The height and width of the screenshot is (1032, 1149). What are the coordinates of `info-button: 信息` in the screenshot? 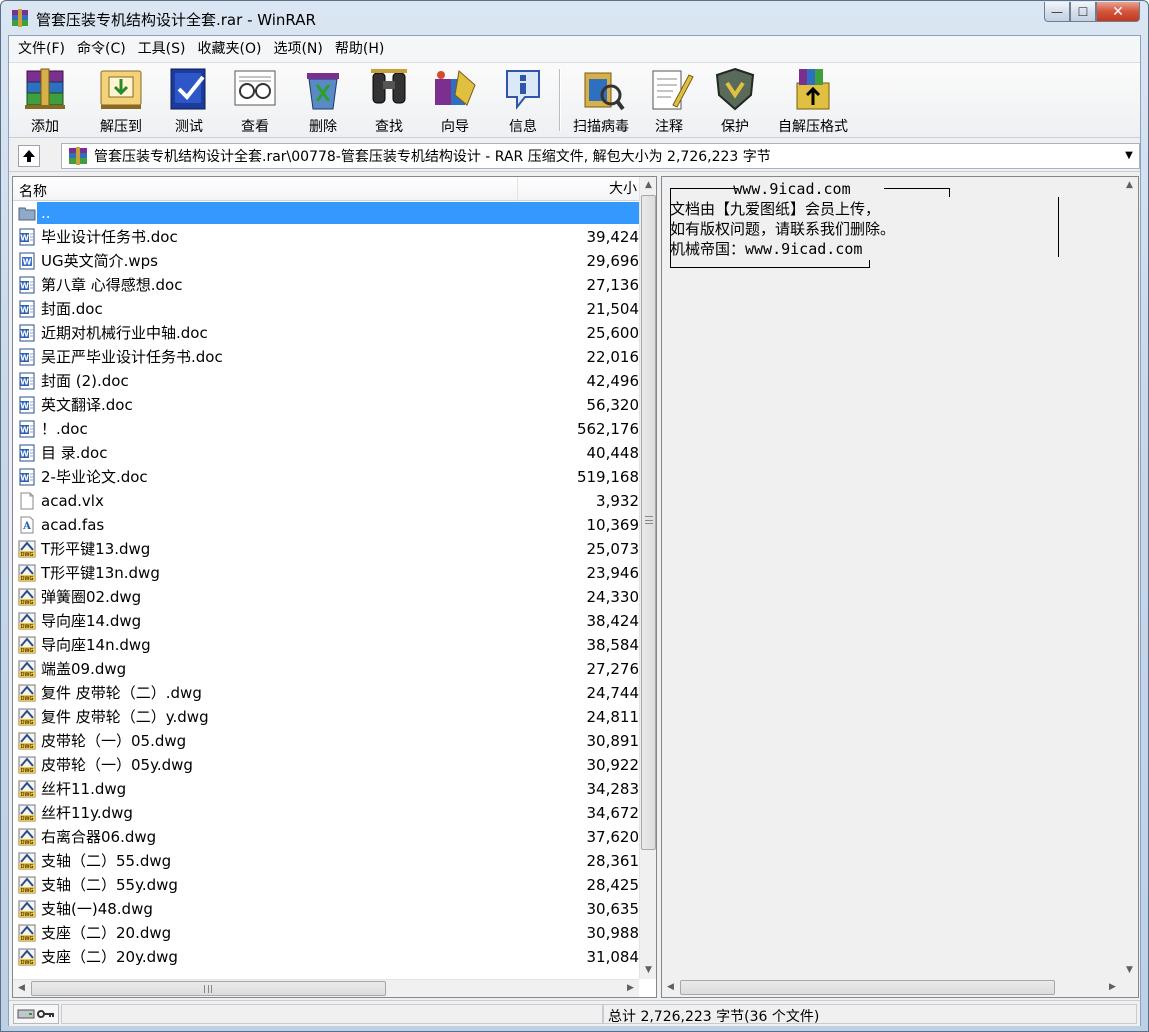 It's located at (523, 101).